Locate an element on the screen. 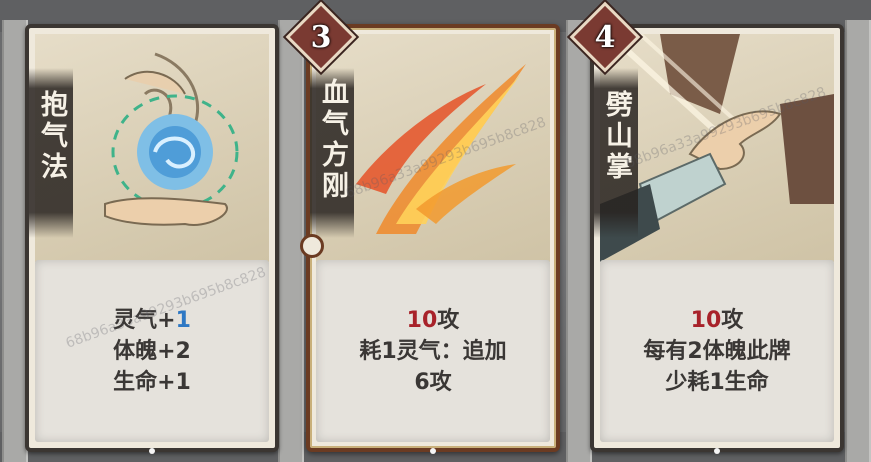 This screenshot has height=462, width=871. description-line: 6攻 is located at coordinates (433, 382).